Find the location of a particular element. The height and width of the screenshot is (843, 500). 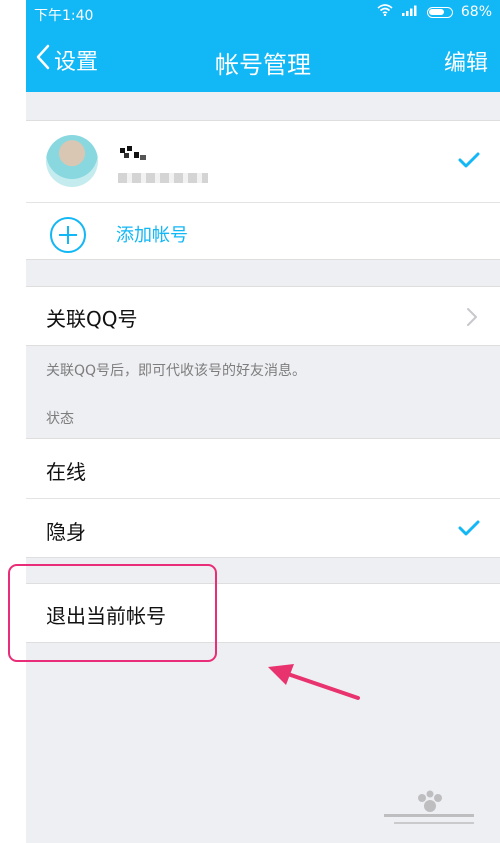

blurred-account-id is located at coordinates (163, 178).